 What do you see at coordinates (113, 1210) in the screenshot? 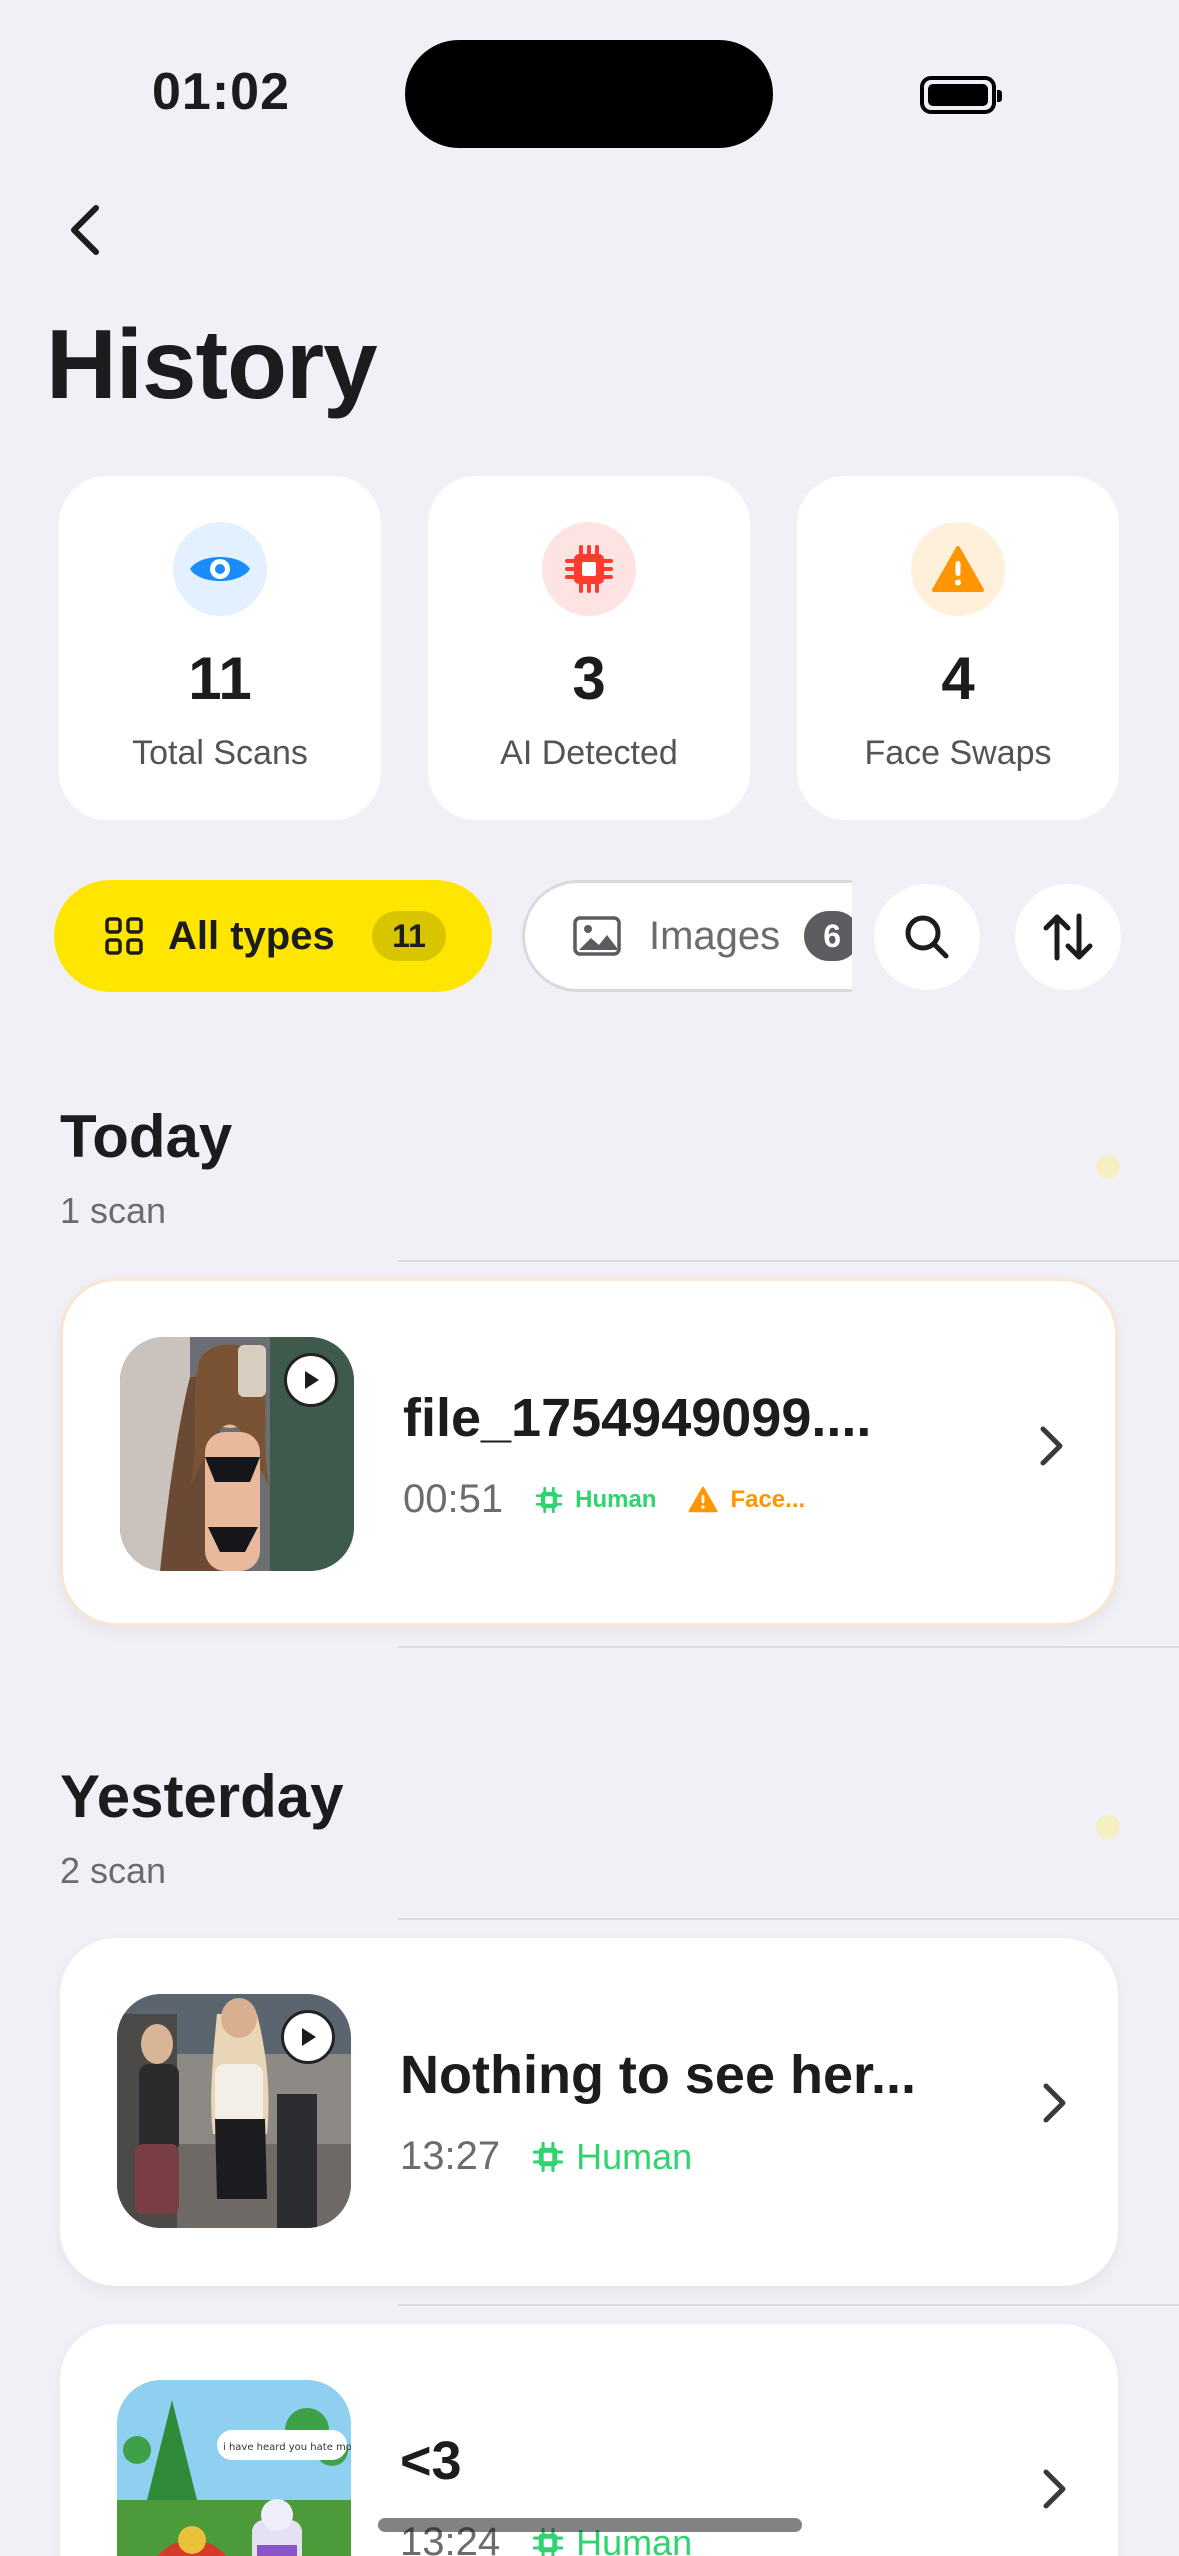
I see `section-subtitle: 1 scan` at bounding box center [113, 1210].